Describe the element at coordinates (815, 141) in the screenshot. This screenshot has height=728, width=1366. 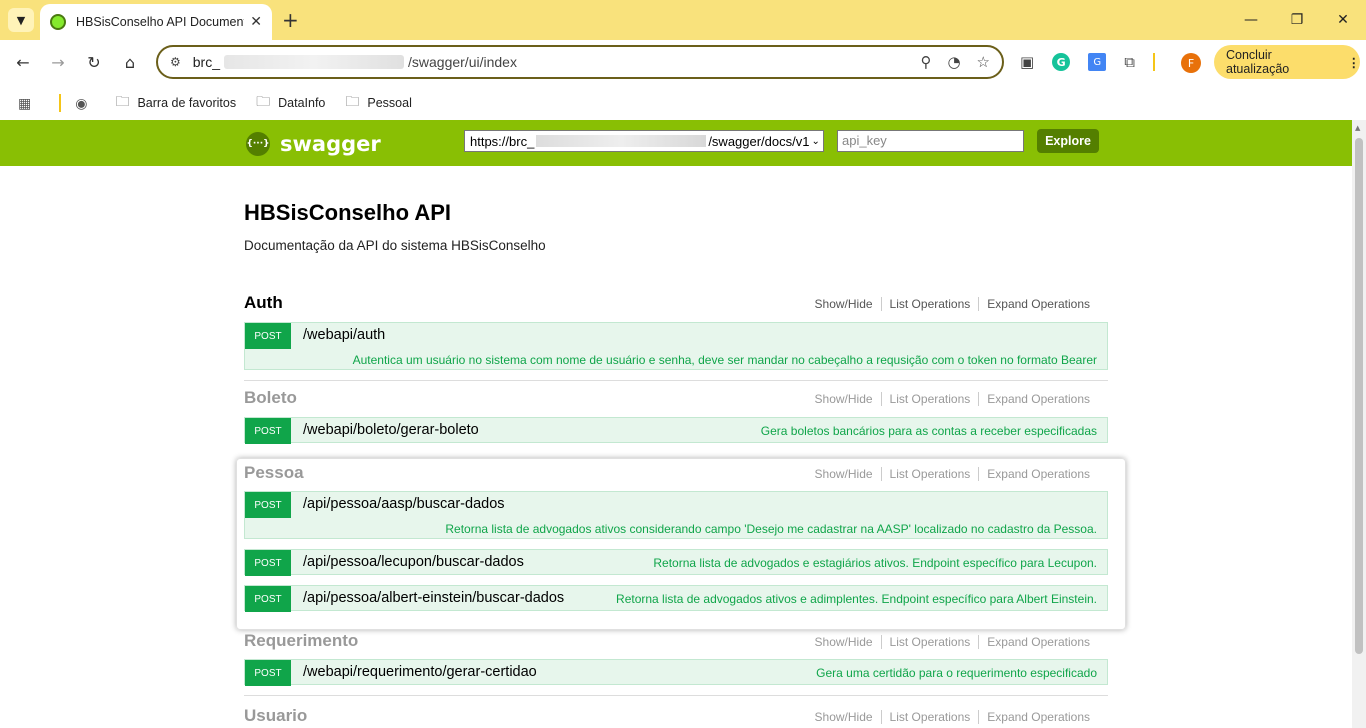
I see `chevron-down-icon: ⌄` at that location.